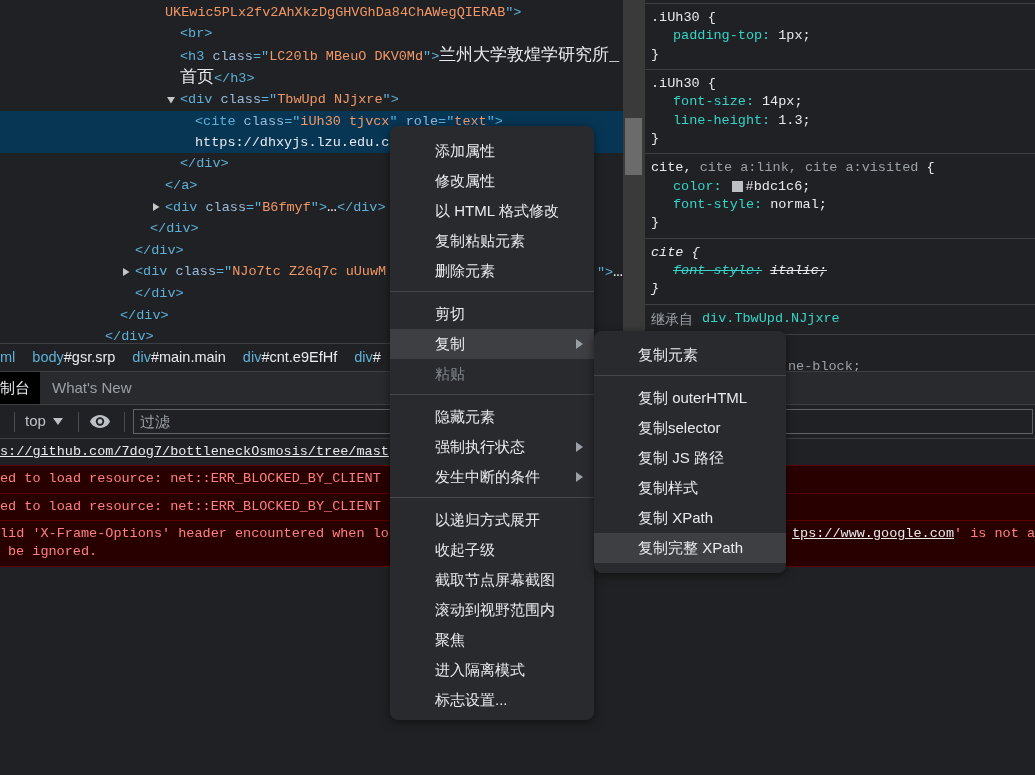 This screenshot has width=1035, height=775. Describe the element at coordinates (771, 319) in the screenshot. I see `inherited-selector-link: div.TbwUpd.NJjxre` at that location.